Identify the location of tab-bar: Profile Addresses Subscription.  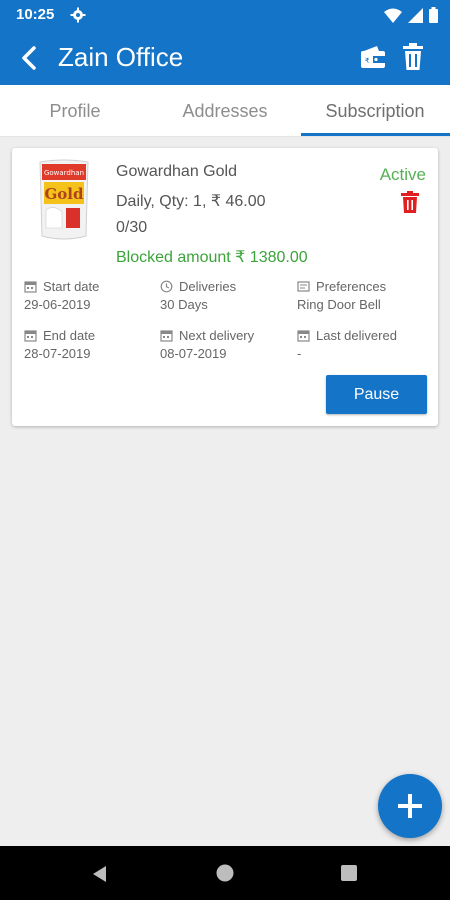
(225, 111).